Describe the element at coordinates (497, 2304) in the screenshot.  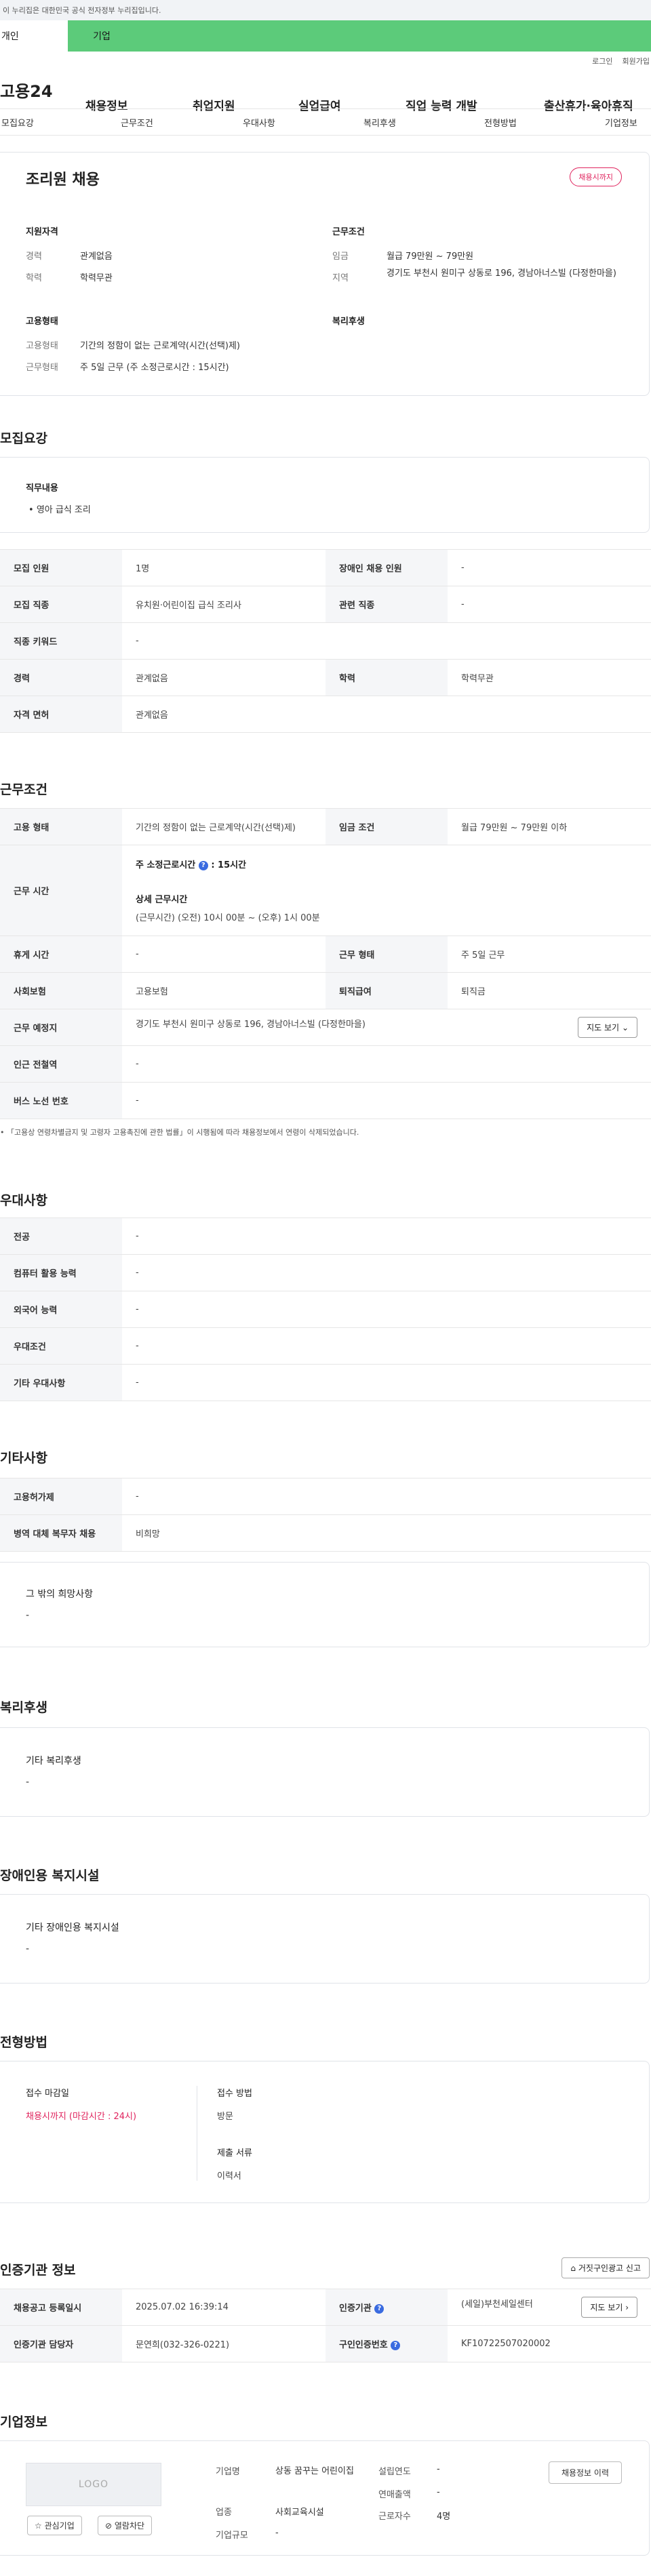
I see `agency-value: (세일)부천세일센터` at that location.